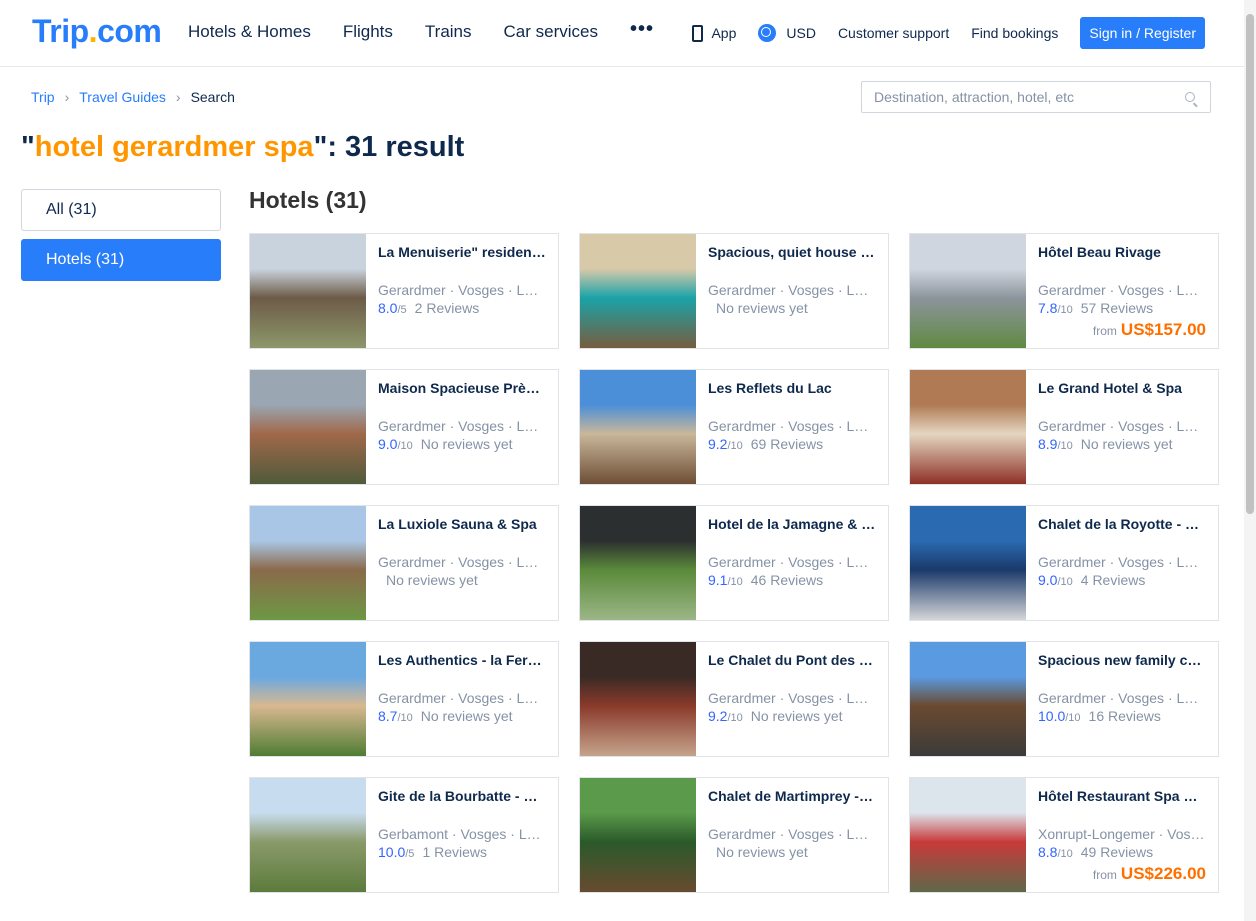  What do you see at coordinates (121, 210) in the screenshot?
I see `filter-all: All (31)` at bounding box center [121, 210].